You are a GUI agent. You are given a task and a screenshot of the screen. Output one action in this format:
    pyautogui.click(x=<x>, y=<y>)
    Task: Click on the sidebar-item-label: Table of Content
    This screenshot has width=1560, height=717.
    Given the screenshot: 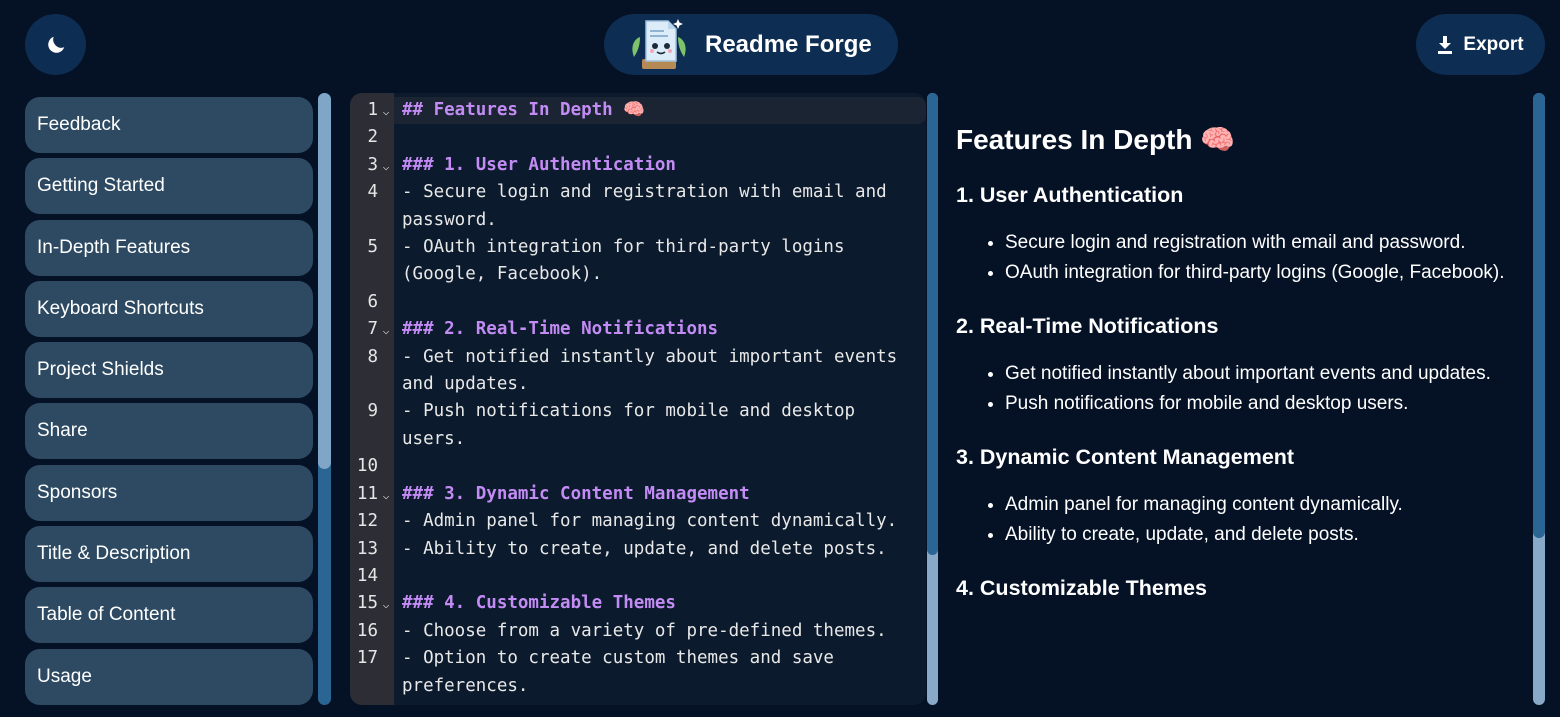 What is the action you would take?
    pyautogui.click(x=106, y=615)
    